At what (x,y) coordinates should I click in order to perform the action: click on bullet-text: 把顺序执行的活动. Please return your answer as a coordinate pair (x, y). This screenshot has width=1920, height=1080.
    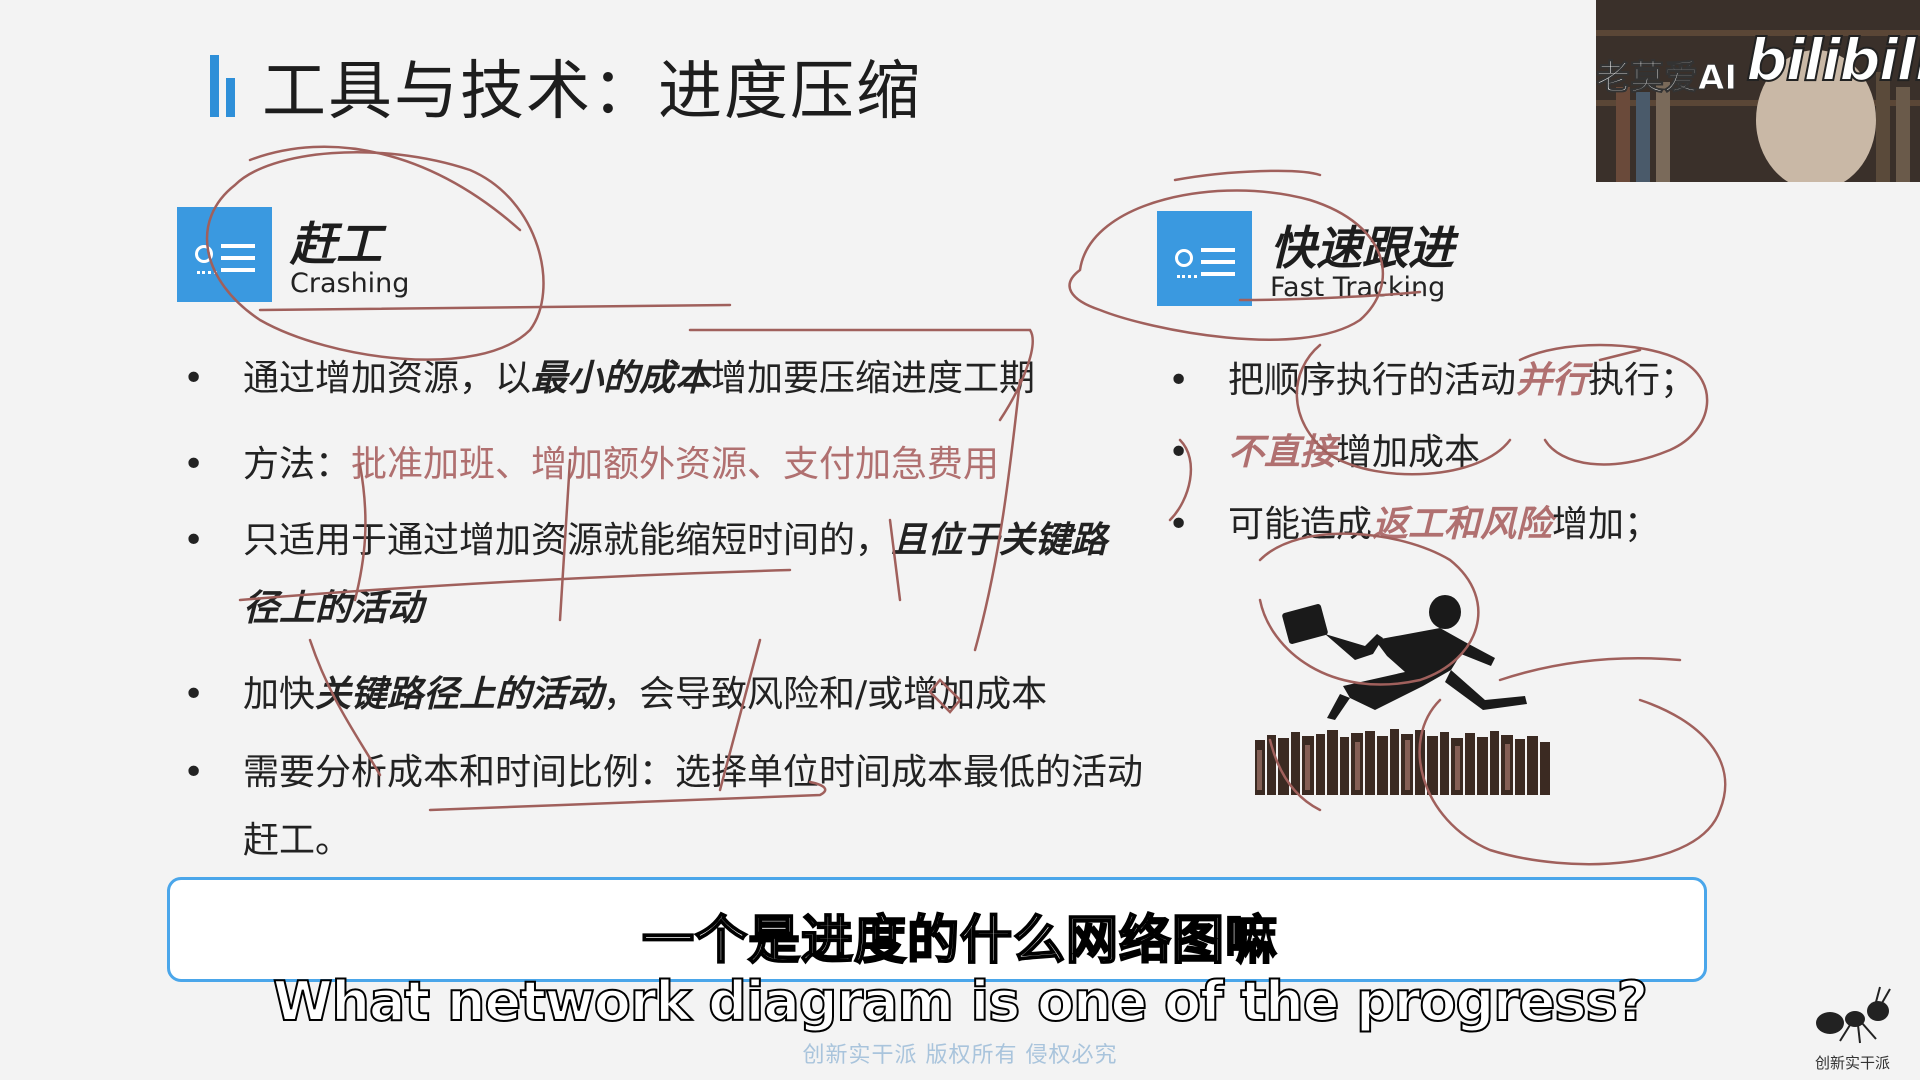
    Looking at the image, I should click on (1372, 380).